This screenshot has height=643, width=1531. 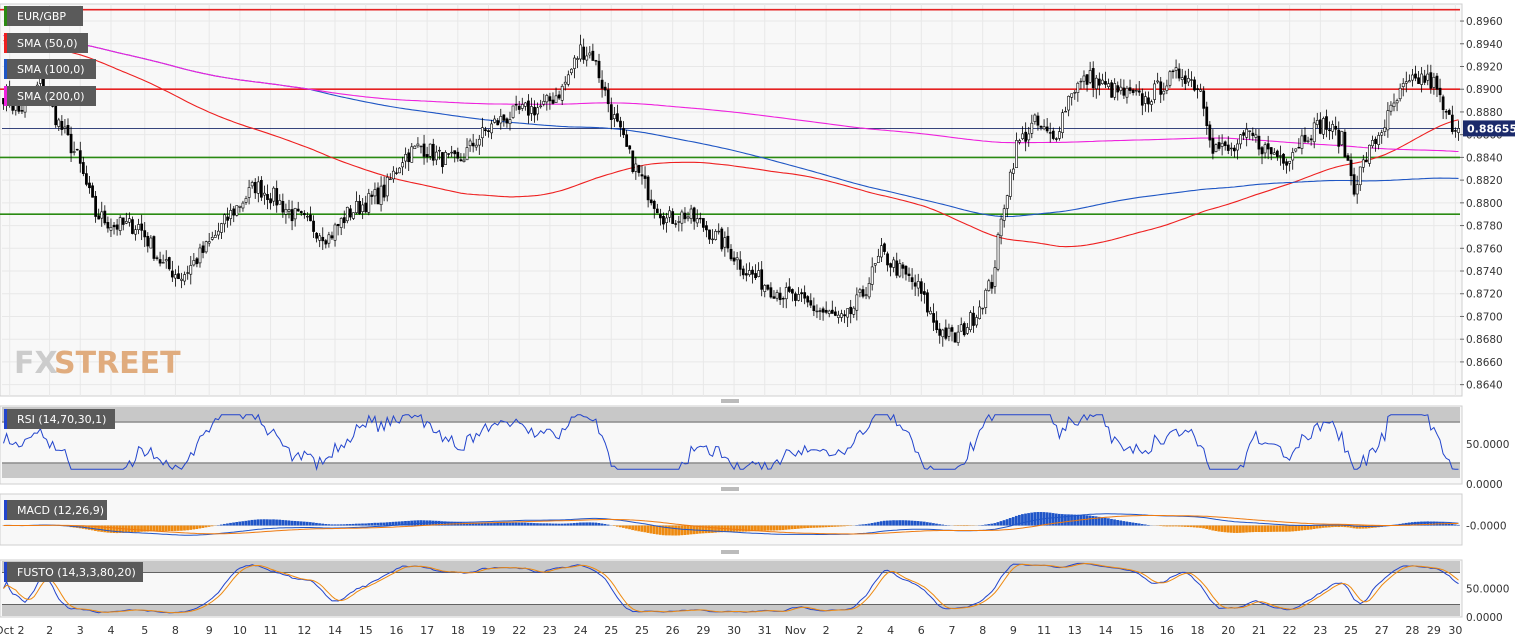 I want to click on sma50-tag-accent, so click(x=5, y=43).